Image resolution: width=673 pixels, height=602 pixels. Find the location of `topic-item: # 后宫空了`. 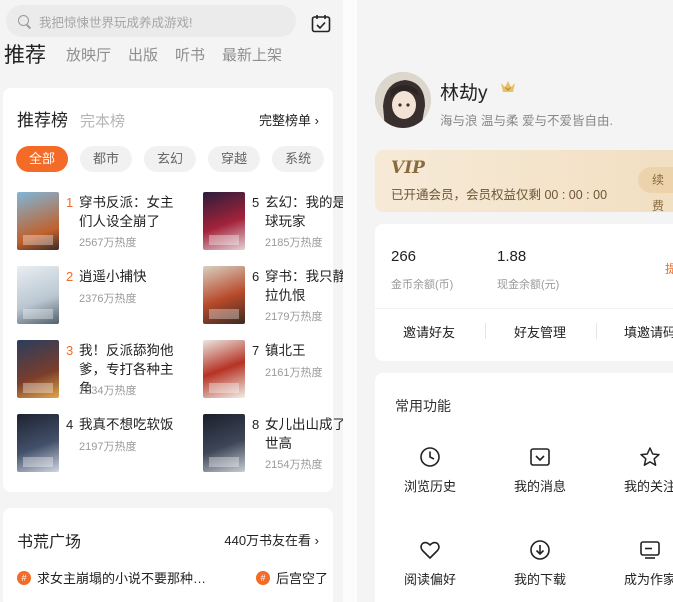

topic-item: # 后宫空了 is located at coordinates (292, 577).